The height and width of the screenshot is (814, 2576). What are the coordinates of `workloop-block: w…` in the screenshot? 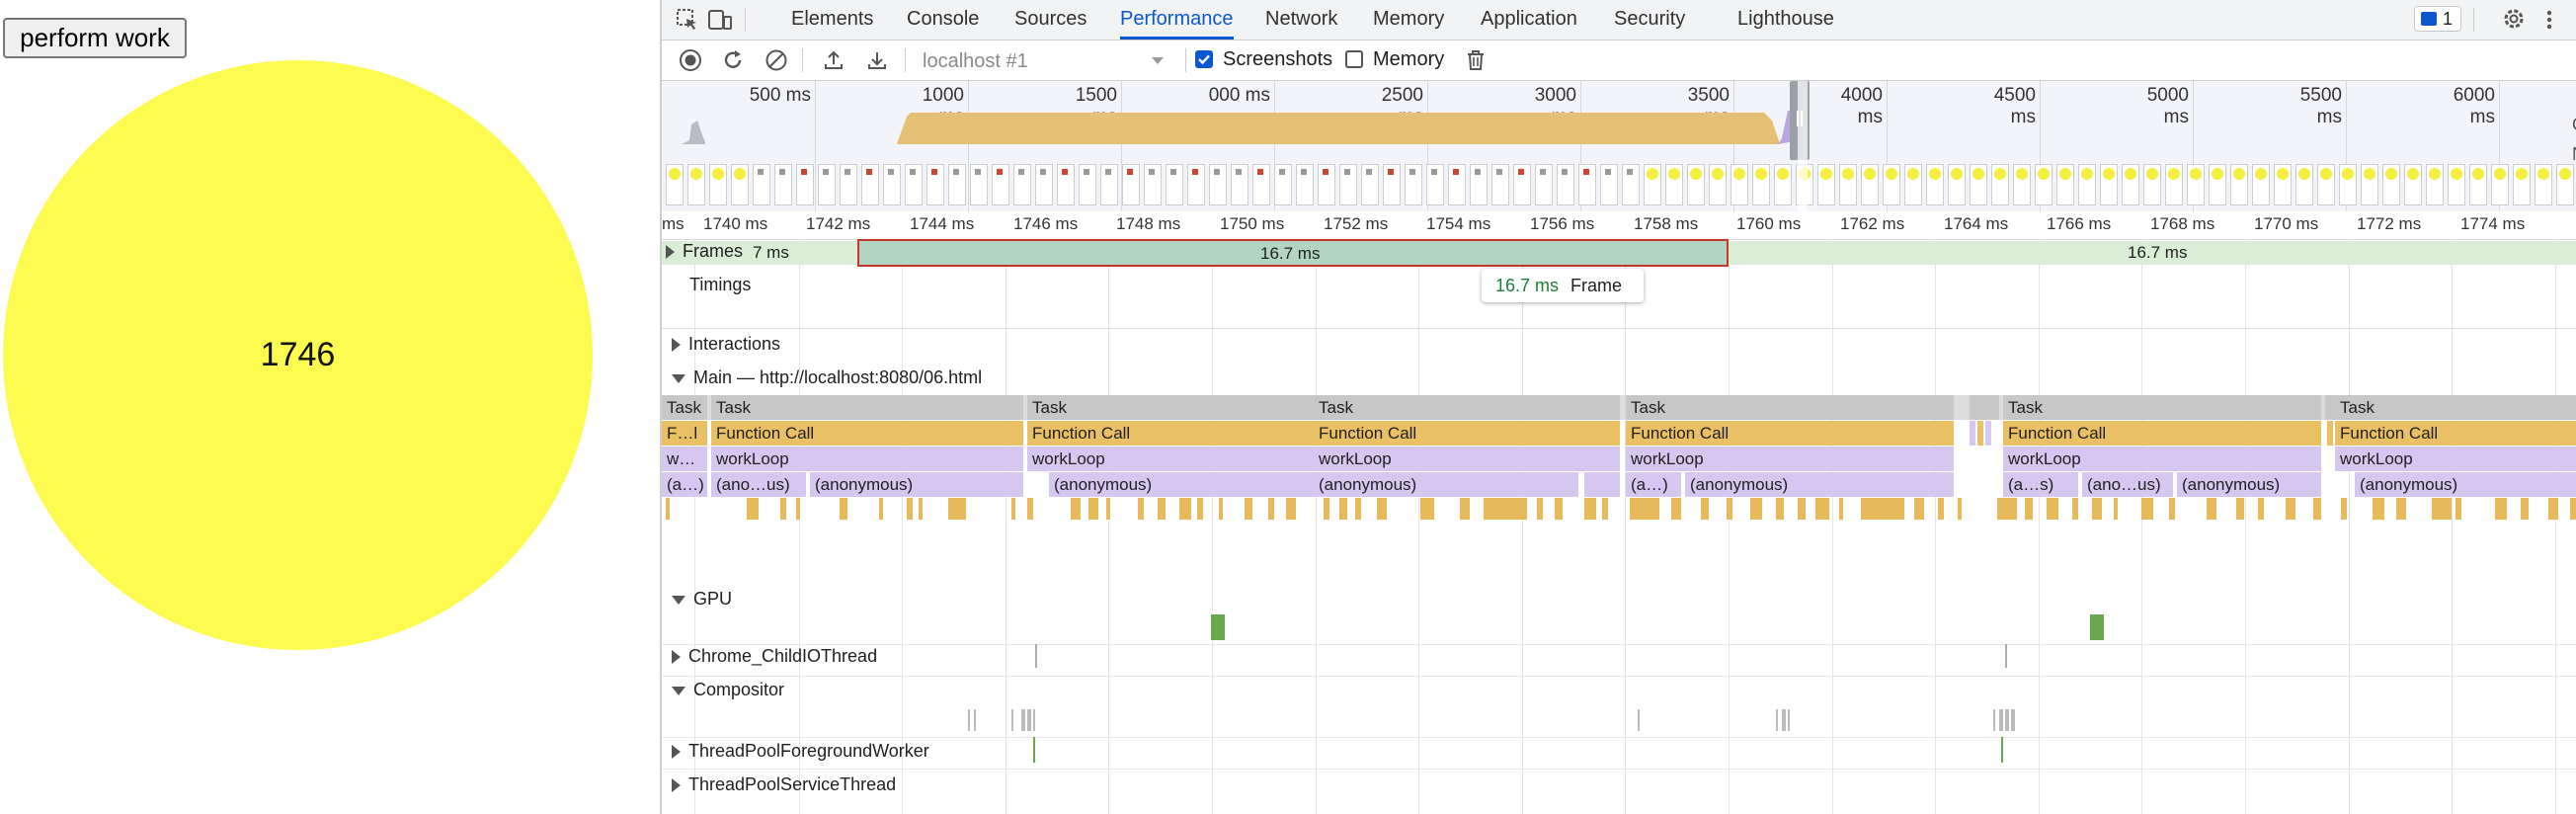 It's located at (684, 459).